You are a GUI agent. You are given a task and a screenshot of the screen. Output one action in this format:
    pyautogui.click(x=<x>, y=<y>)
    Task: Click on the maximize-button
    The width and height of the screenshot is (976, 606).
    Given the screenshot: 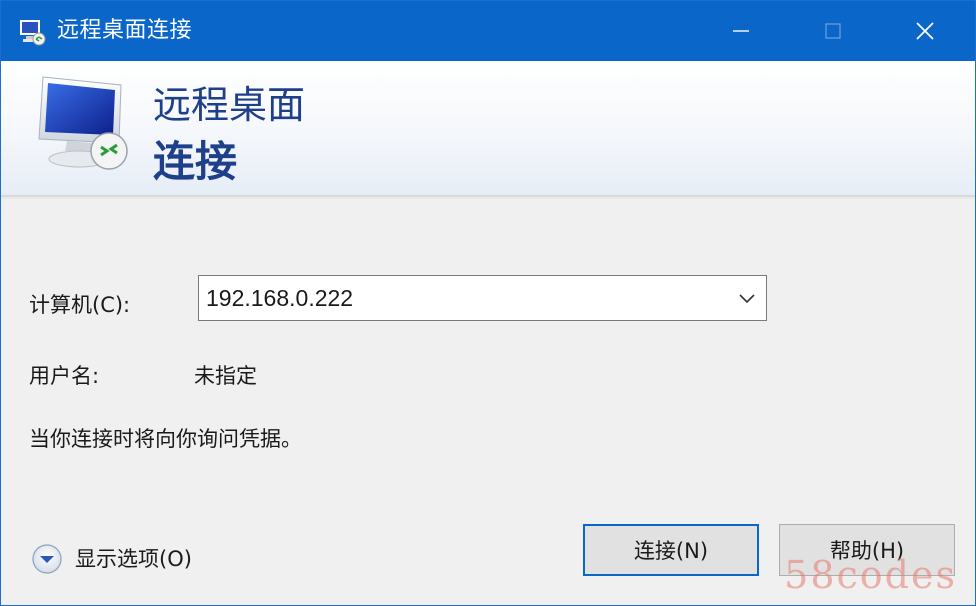 What is the action you would take?
    pyautogui.click(x=833, y=31)
    